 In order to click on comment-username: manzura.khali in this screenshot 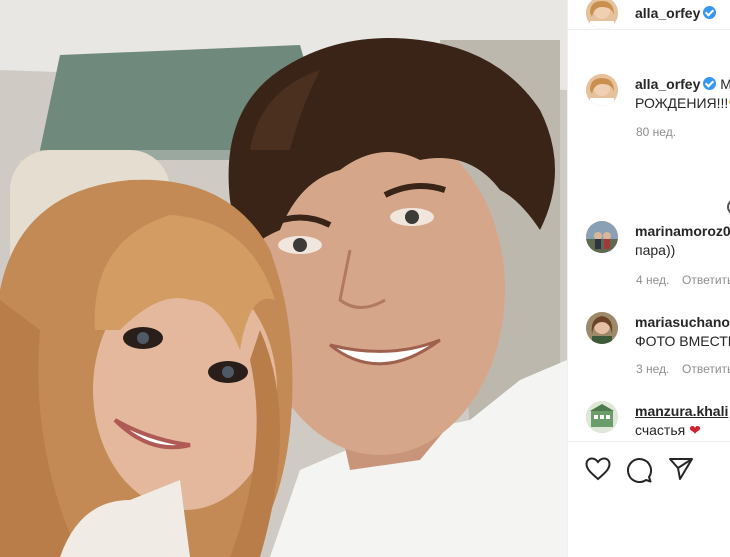, I will do `click(681, 411)`.